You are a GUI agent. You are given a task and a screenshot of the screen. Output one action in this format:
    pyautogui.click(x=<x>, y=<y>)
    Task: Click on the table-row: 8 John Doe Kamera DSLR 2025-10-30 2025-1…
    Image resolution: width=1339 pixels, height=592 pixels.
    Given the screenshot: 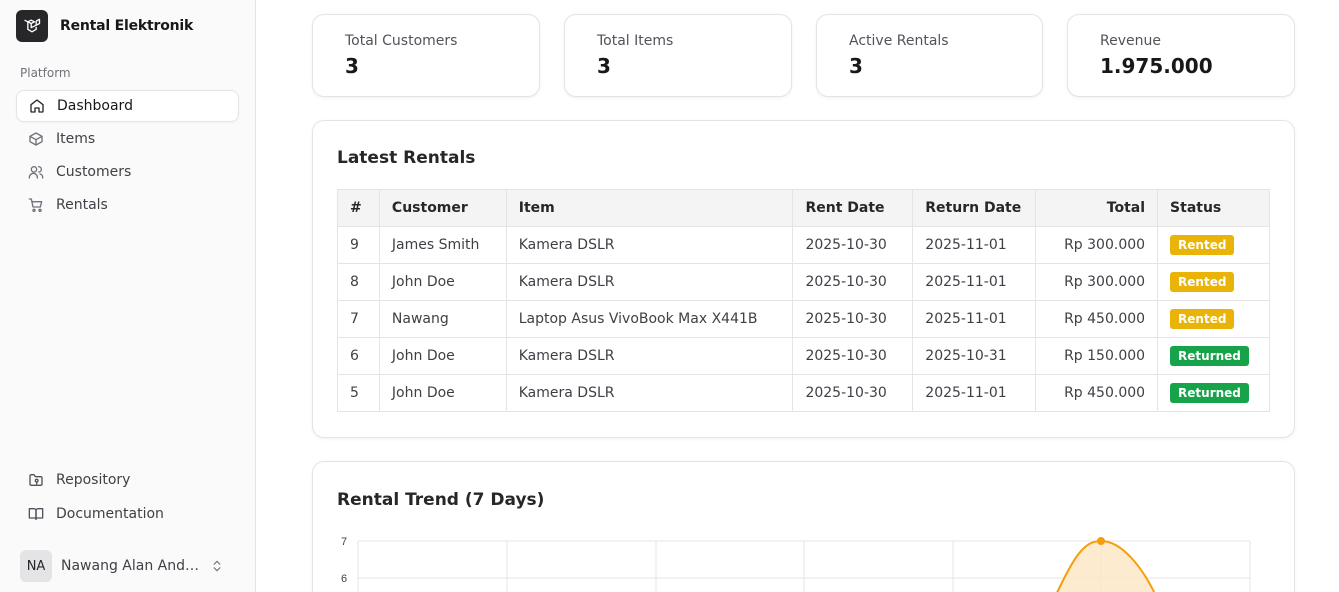 What is the action you would take?
    pyautogui.click(x=803, y=282)
    